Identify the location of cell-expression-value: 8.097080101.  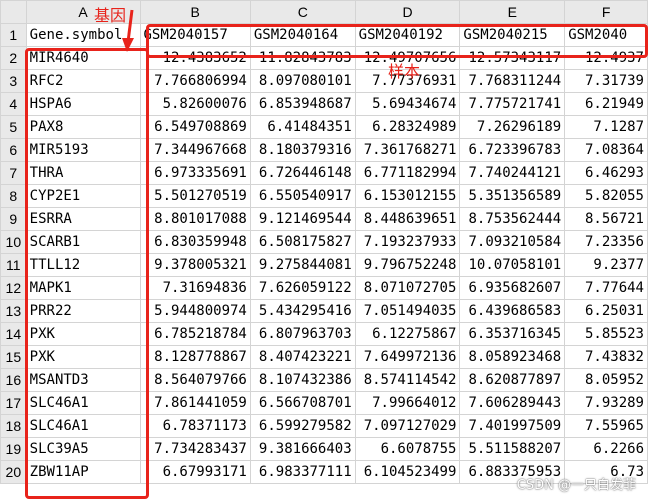
(302, 81).